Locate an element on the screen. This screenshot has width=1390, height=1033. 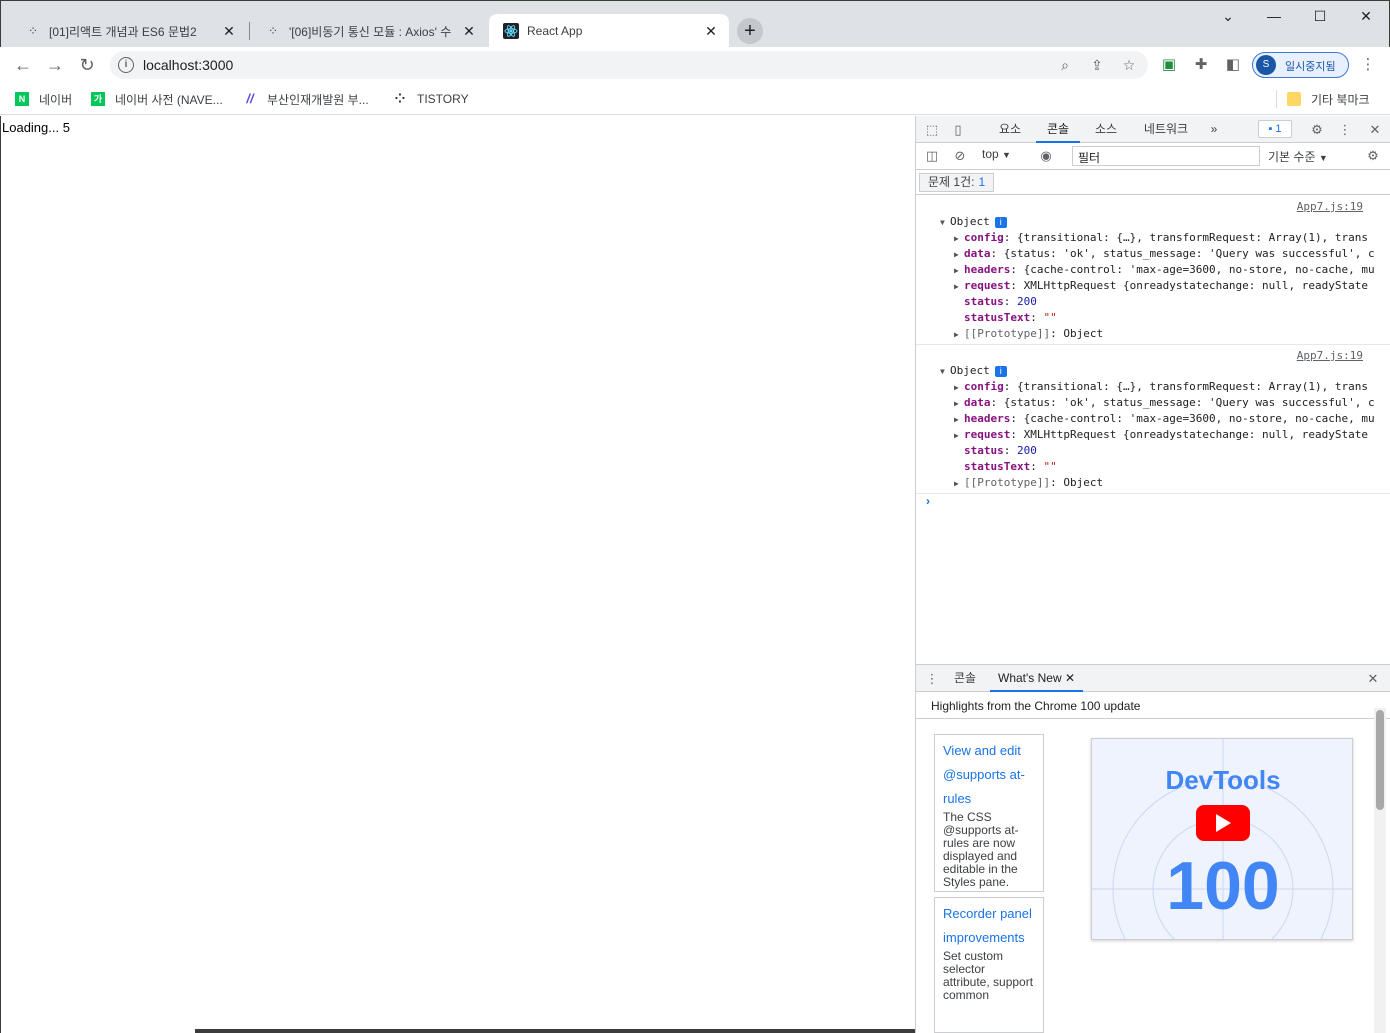
close-devtools-icon: ✕ is located at coordinates (1375, 130).